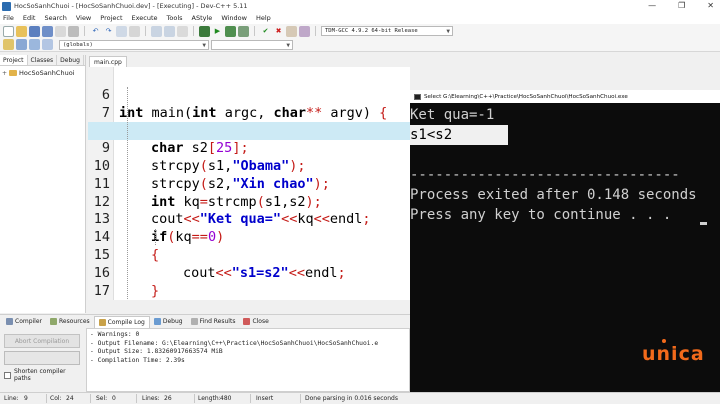  What do you see at coordinates (95, 31) in the screenshot?
I see `undo-icon: ↶` at bounding box center [95, 31].